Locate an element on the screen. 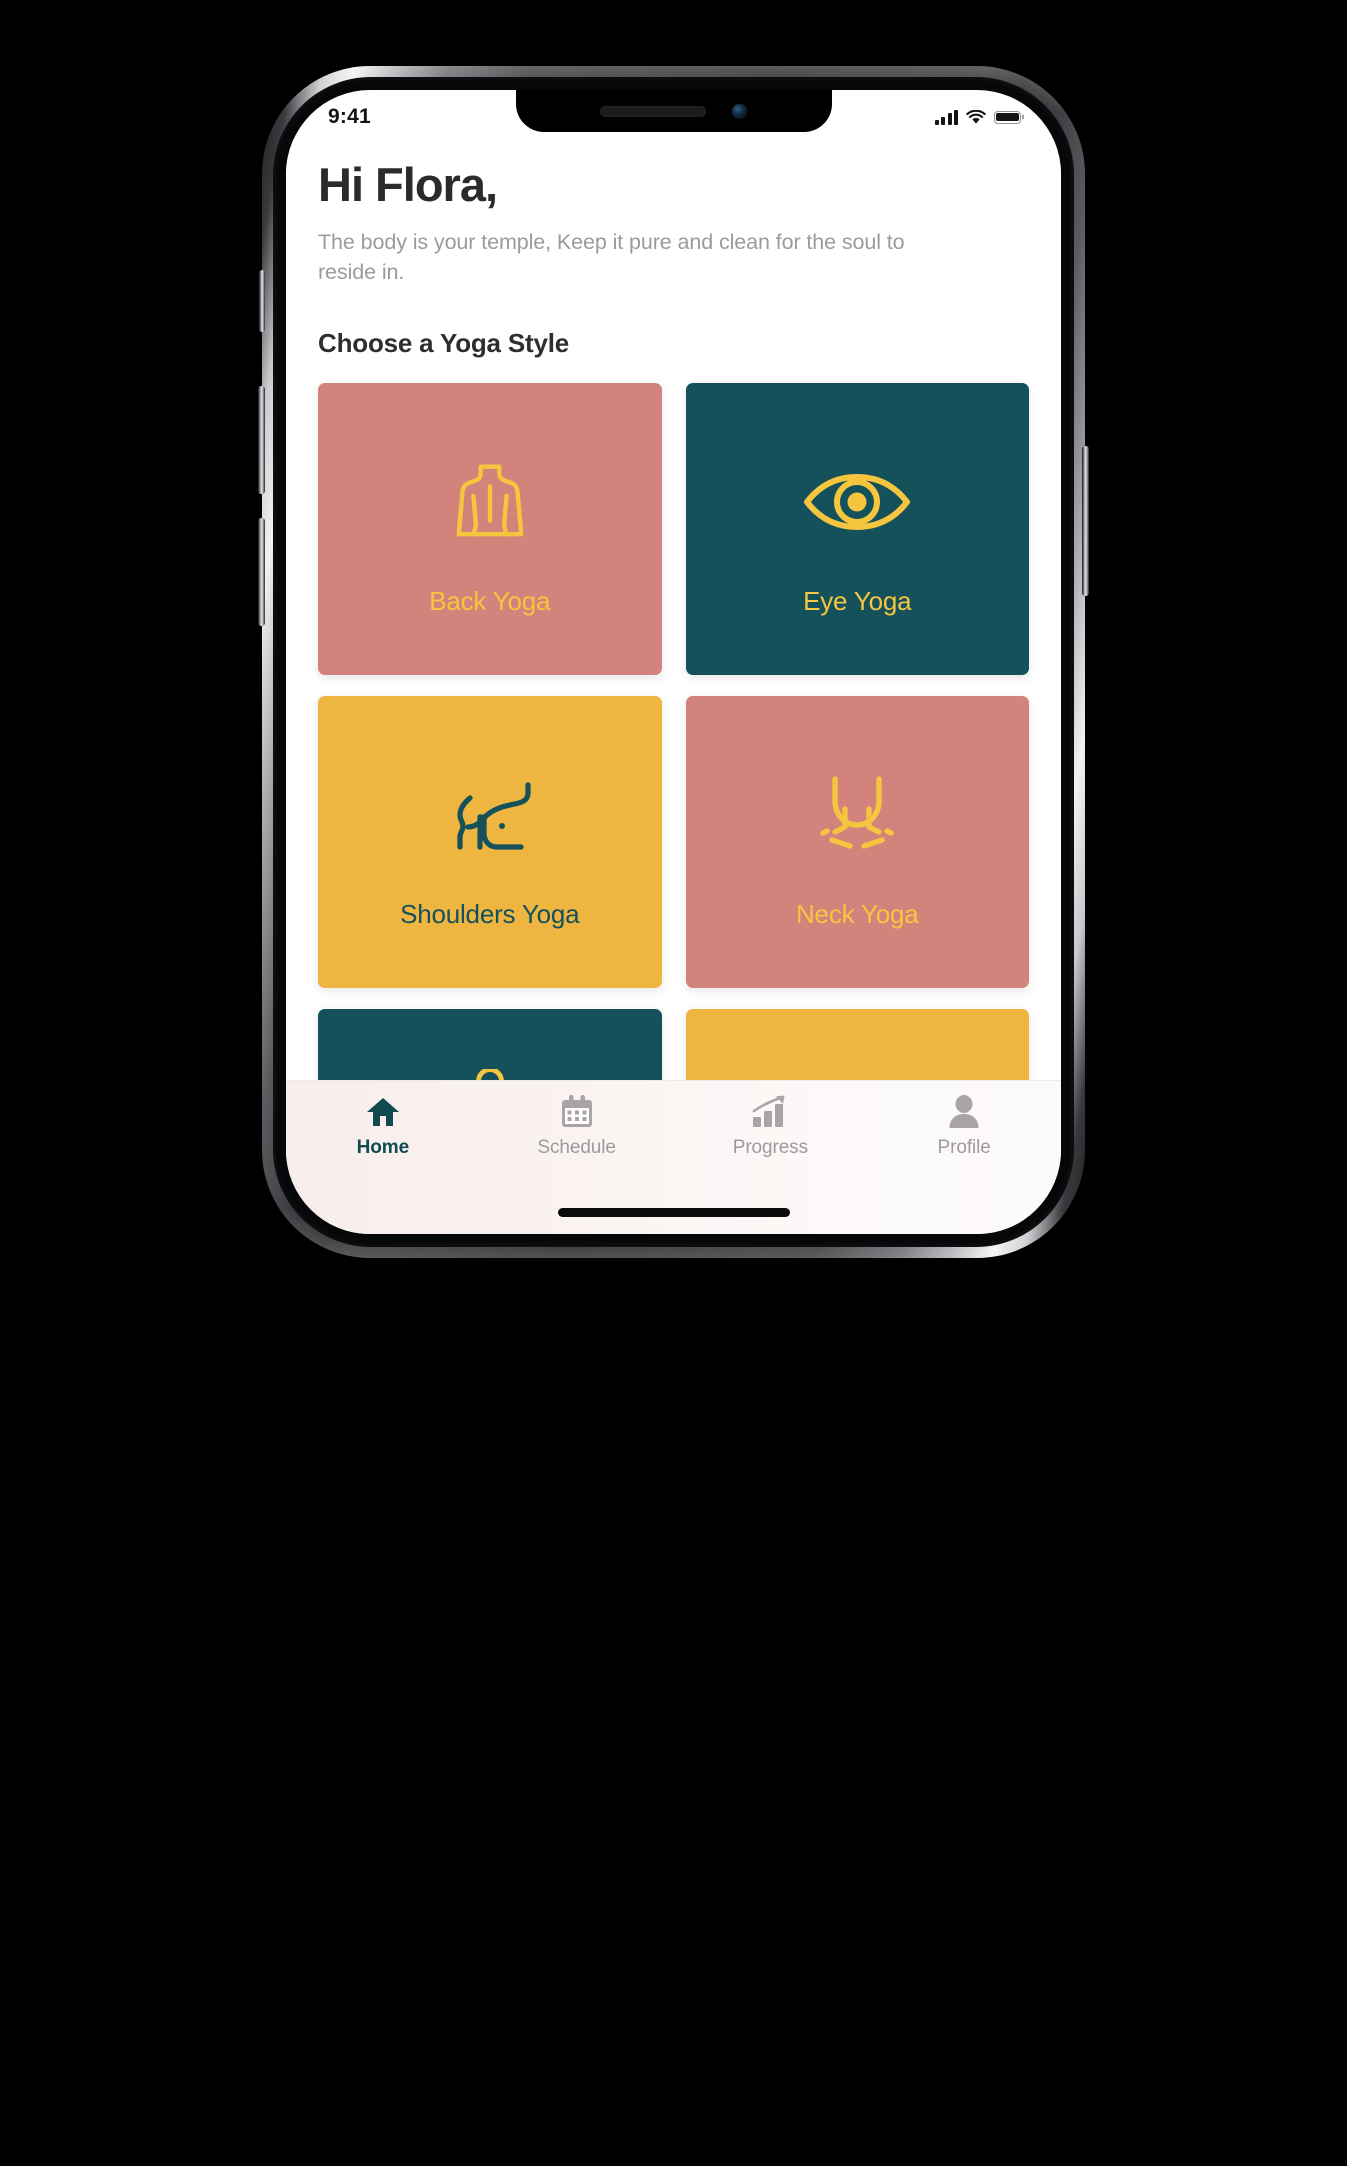 The width and height of the screenshot is (1347, 2166). tab-schedule: Schedule is located at coordinates (577, 1126).